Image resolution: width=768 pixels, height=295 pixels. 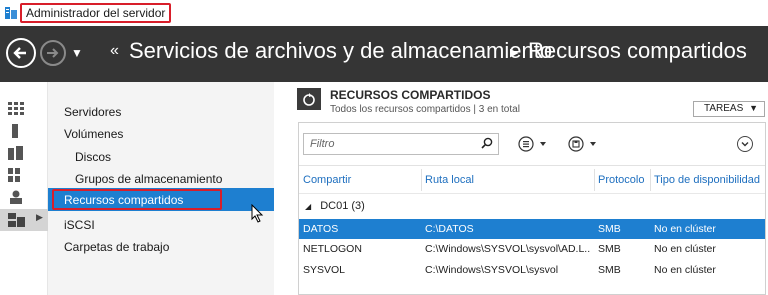 I want to click on local-server-icon, so click(x=16, y=131).